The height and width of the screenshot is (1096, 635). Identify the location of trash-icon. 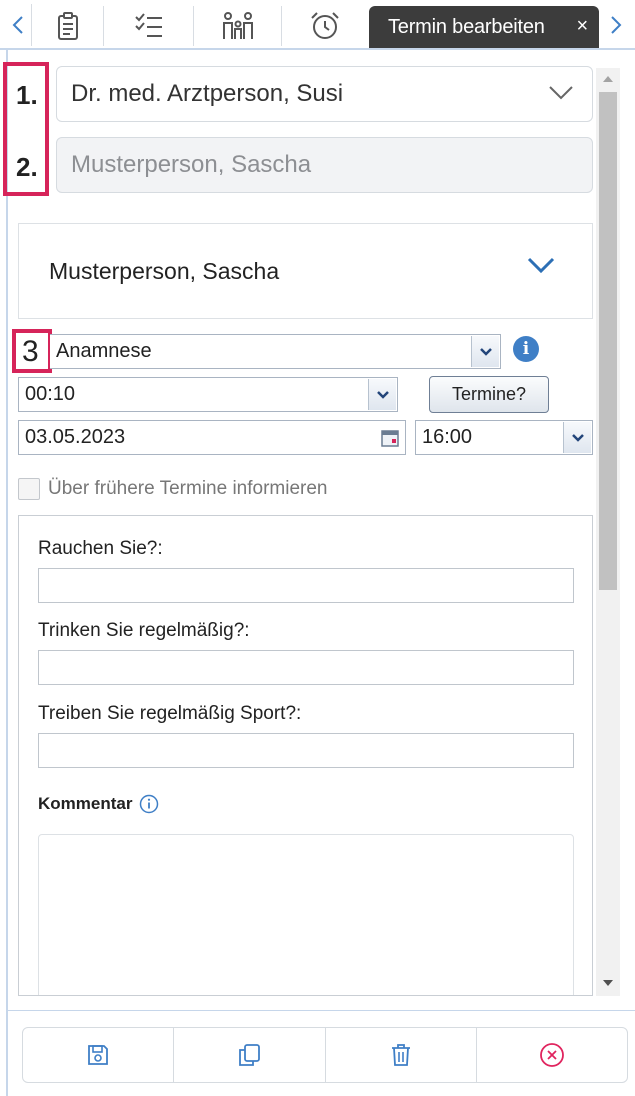
(400, 1055).